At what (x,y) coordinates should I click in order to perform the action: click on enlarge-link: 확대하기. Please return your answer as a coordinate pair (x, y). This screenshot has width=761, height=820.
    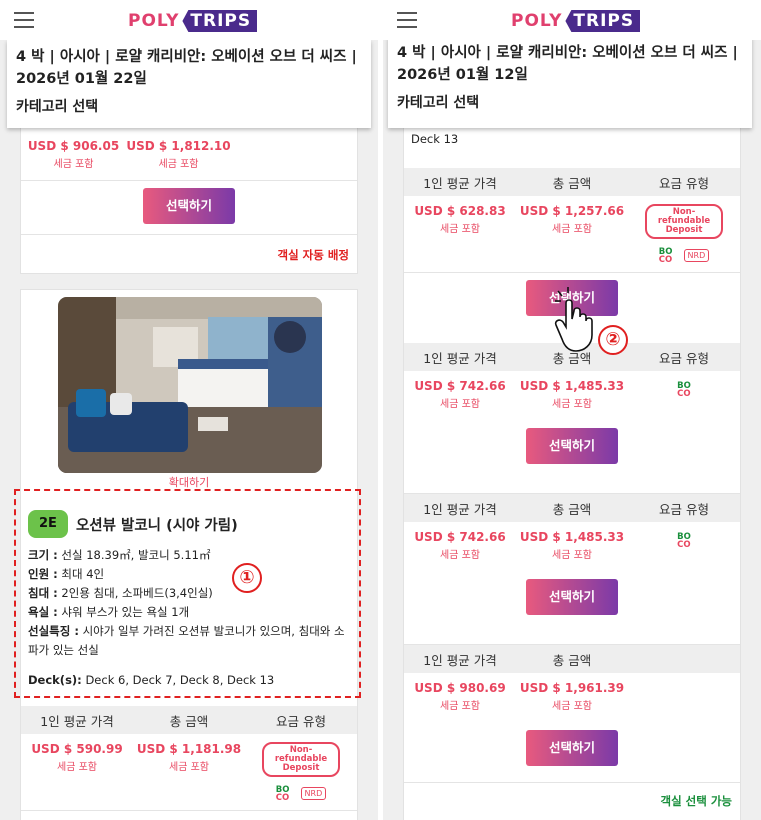
    Looking at the image, I should click on (189, 482).